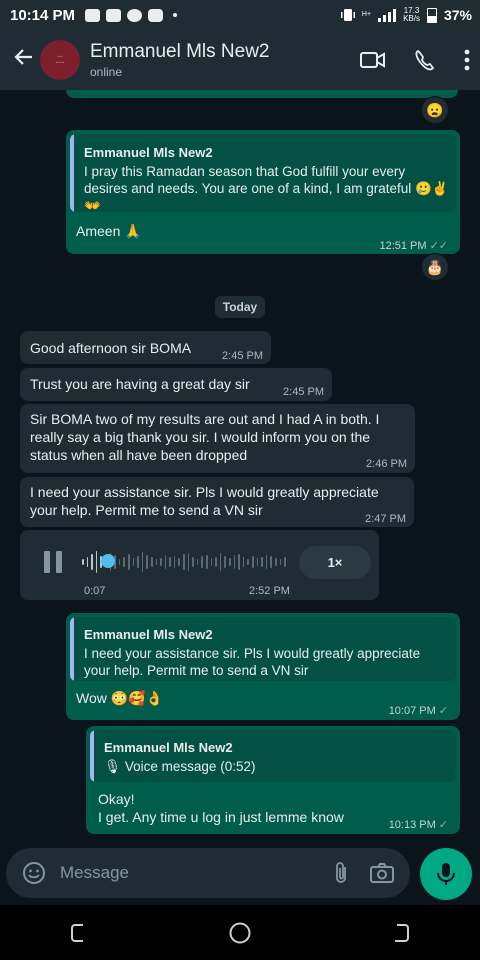 The width and height of the screenshot is (480, 960). I want to click on message-time: 10:07 PM ✓, so click(418, 711).